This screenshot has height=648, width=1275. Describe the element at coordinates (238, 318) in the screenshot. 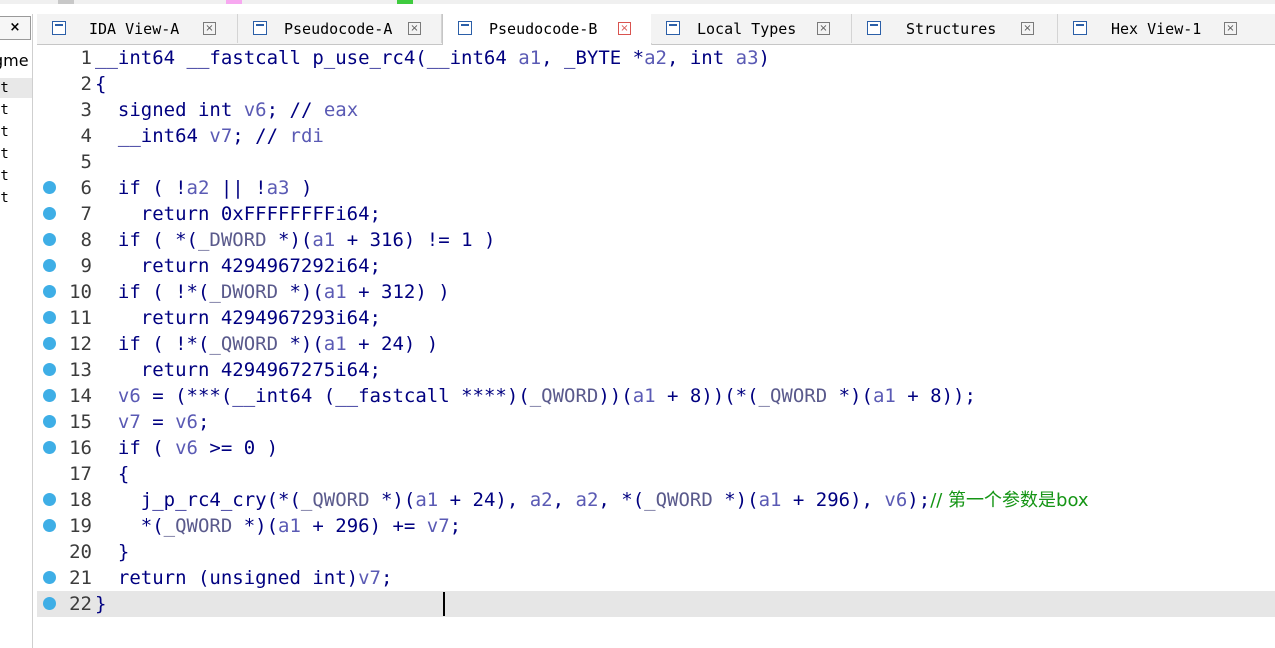

I see `code-text: return 4294967293i64;` at that location.